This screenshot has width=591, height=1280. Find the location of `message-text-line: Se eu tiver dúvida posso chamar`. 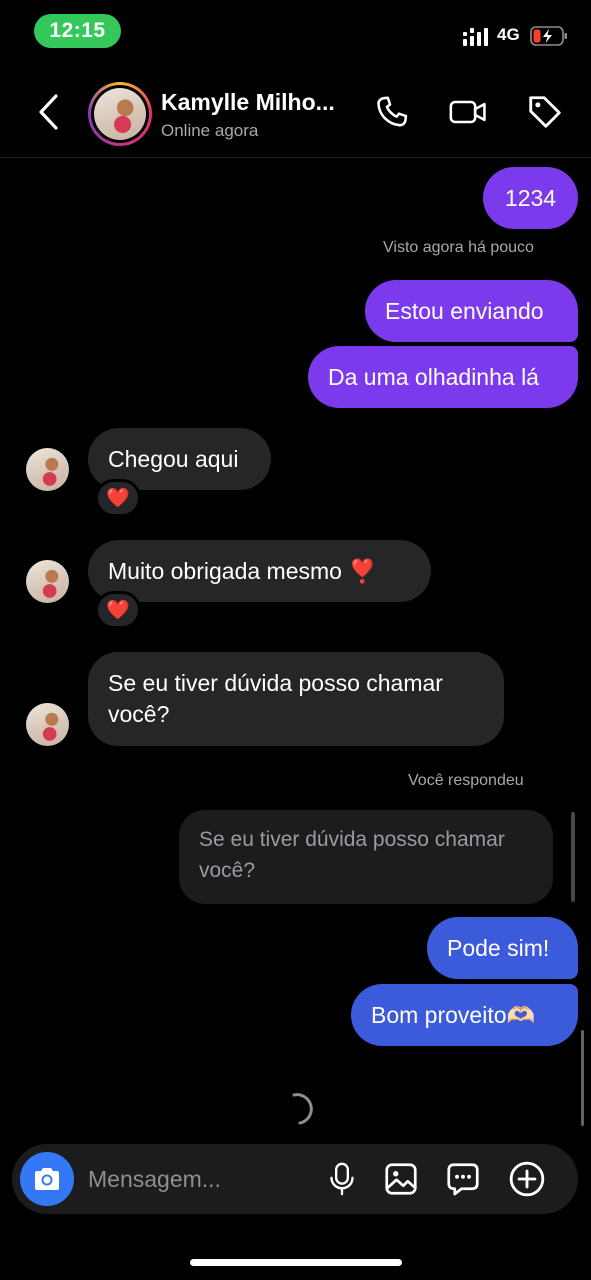

message-text-line: Se eu tiver dúvida posso chamar is located at coordinates (275, 683).